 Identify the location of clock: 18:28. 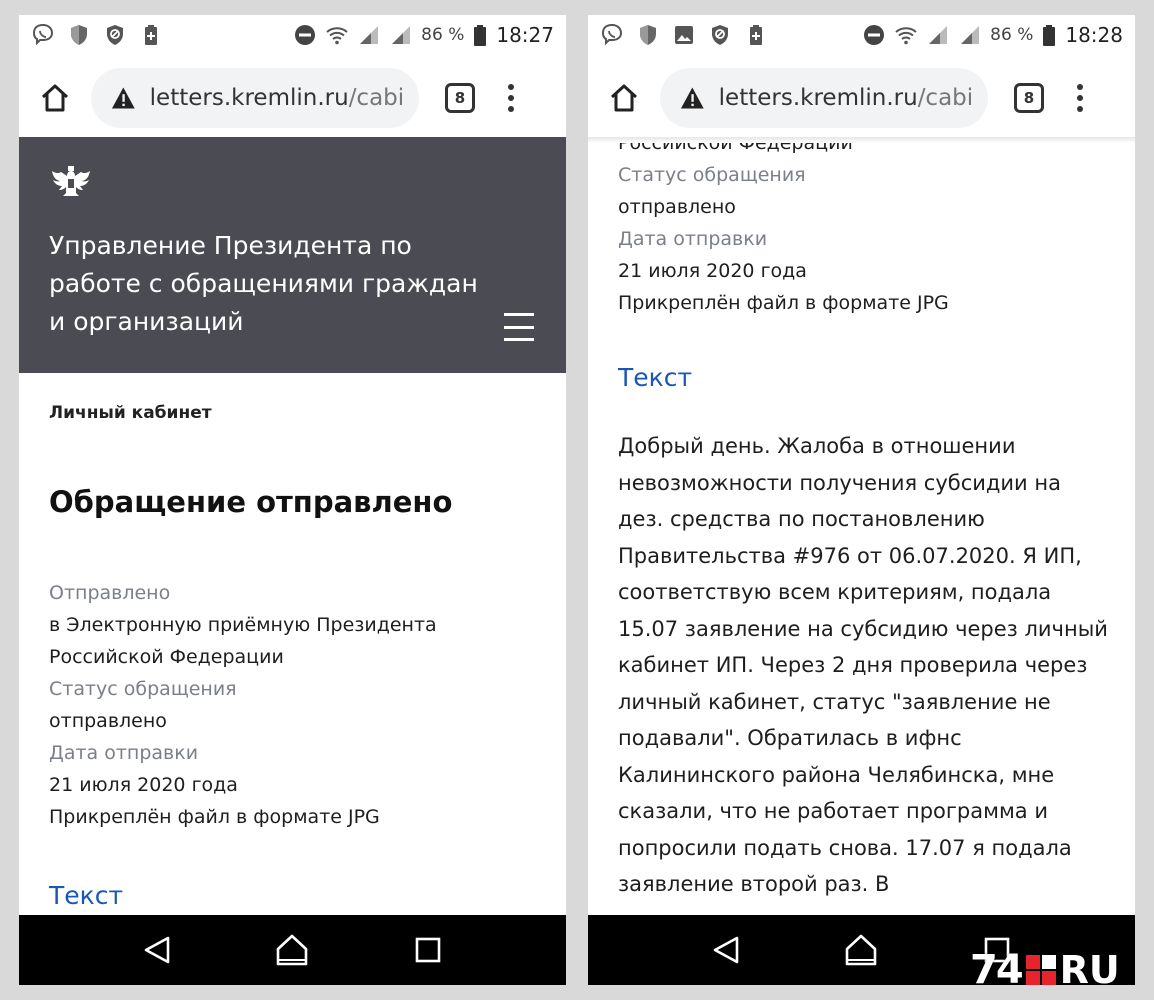
(1094, 35).